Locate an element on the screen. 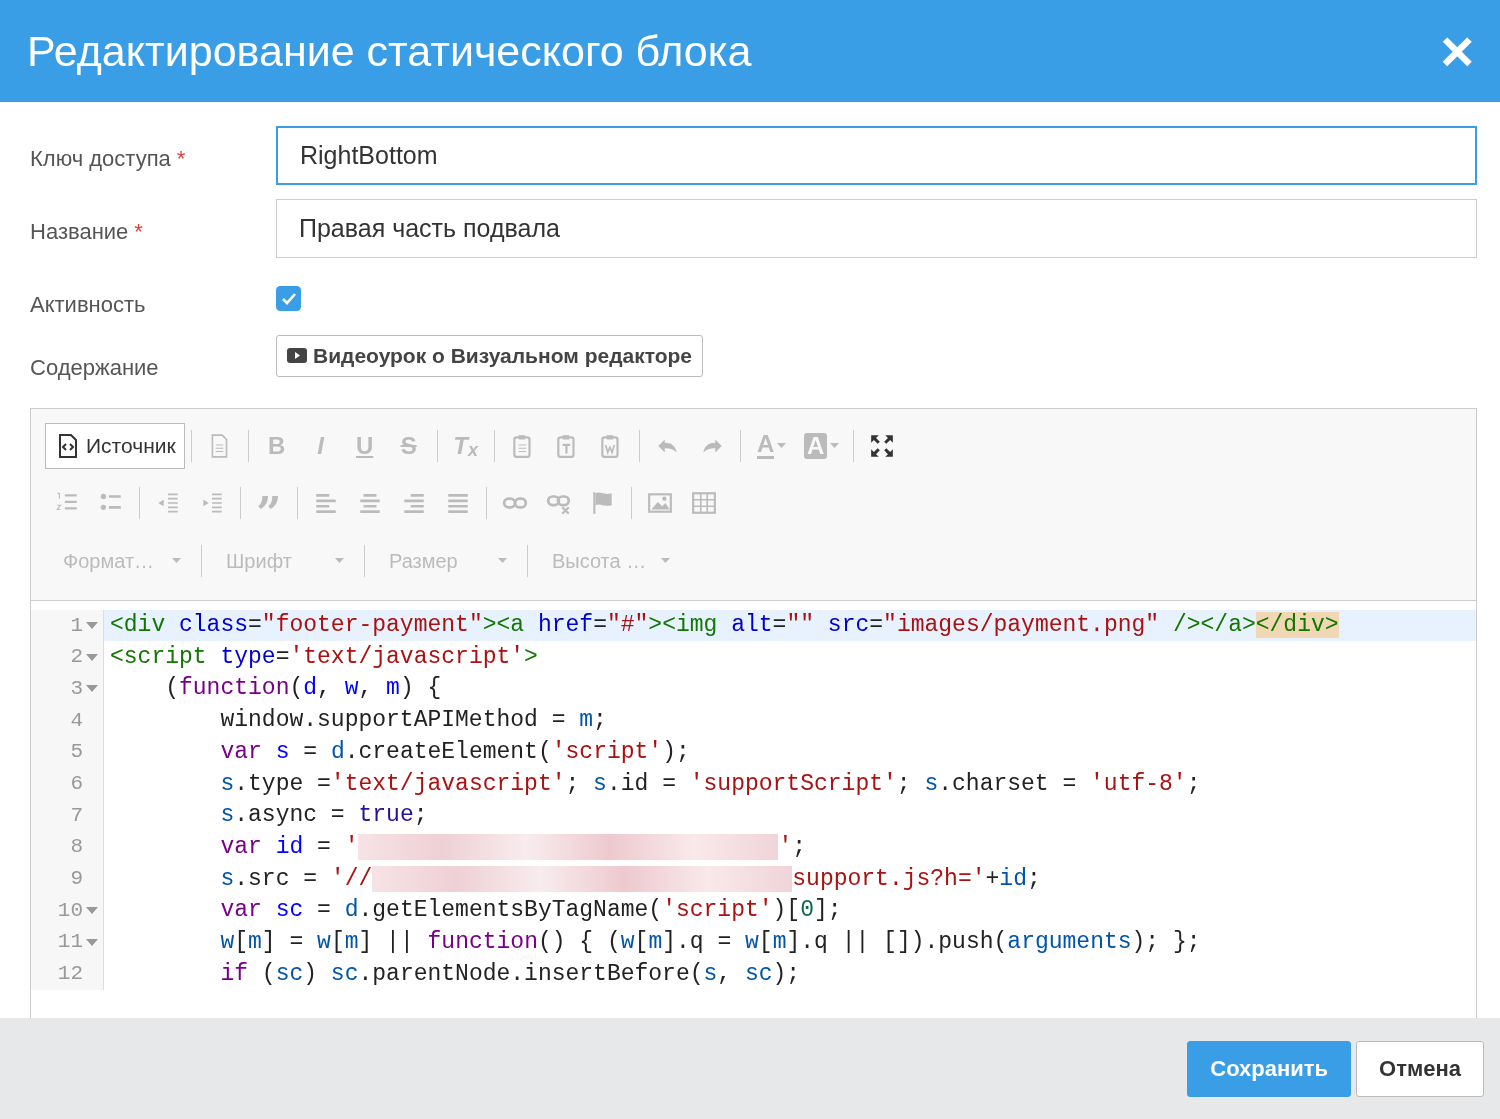 This screenshot has height=1119, width=1500. code-text: (function(d, w, m) { is located at coordinates (303, 689).